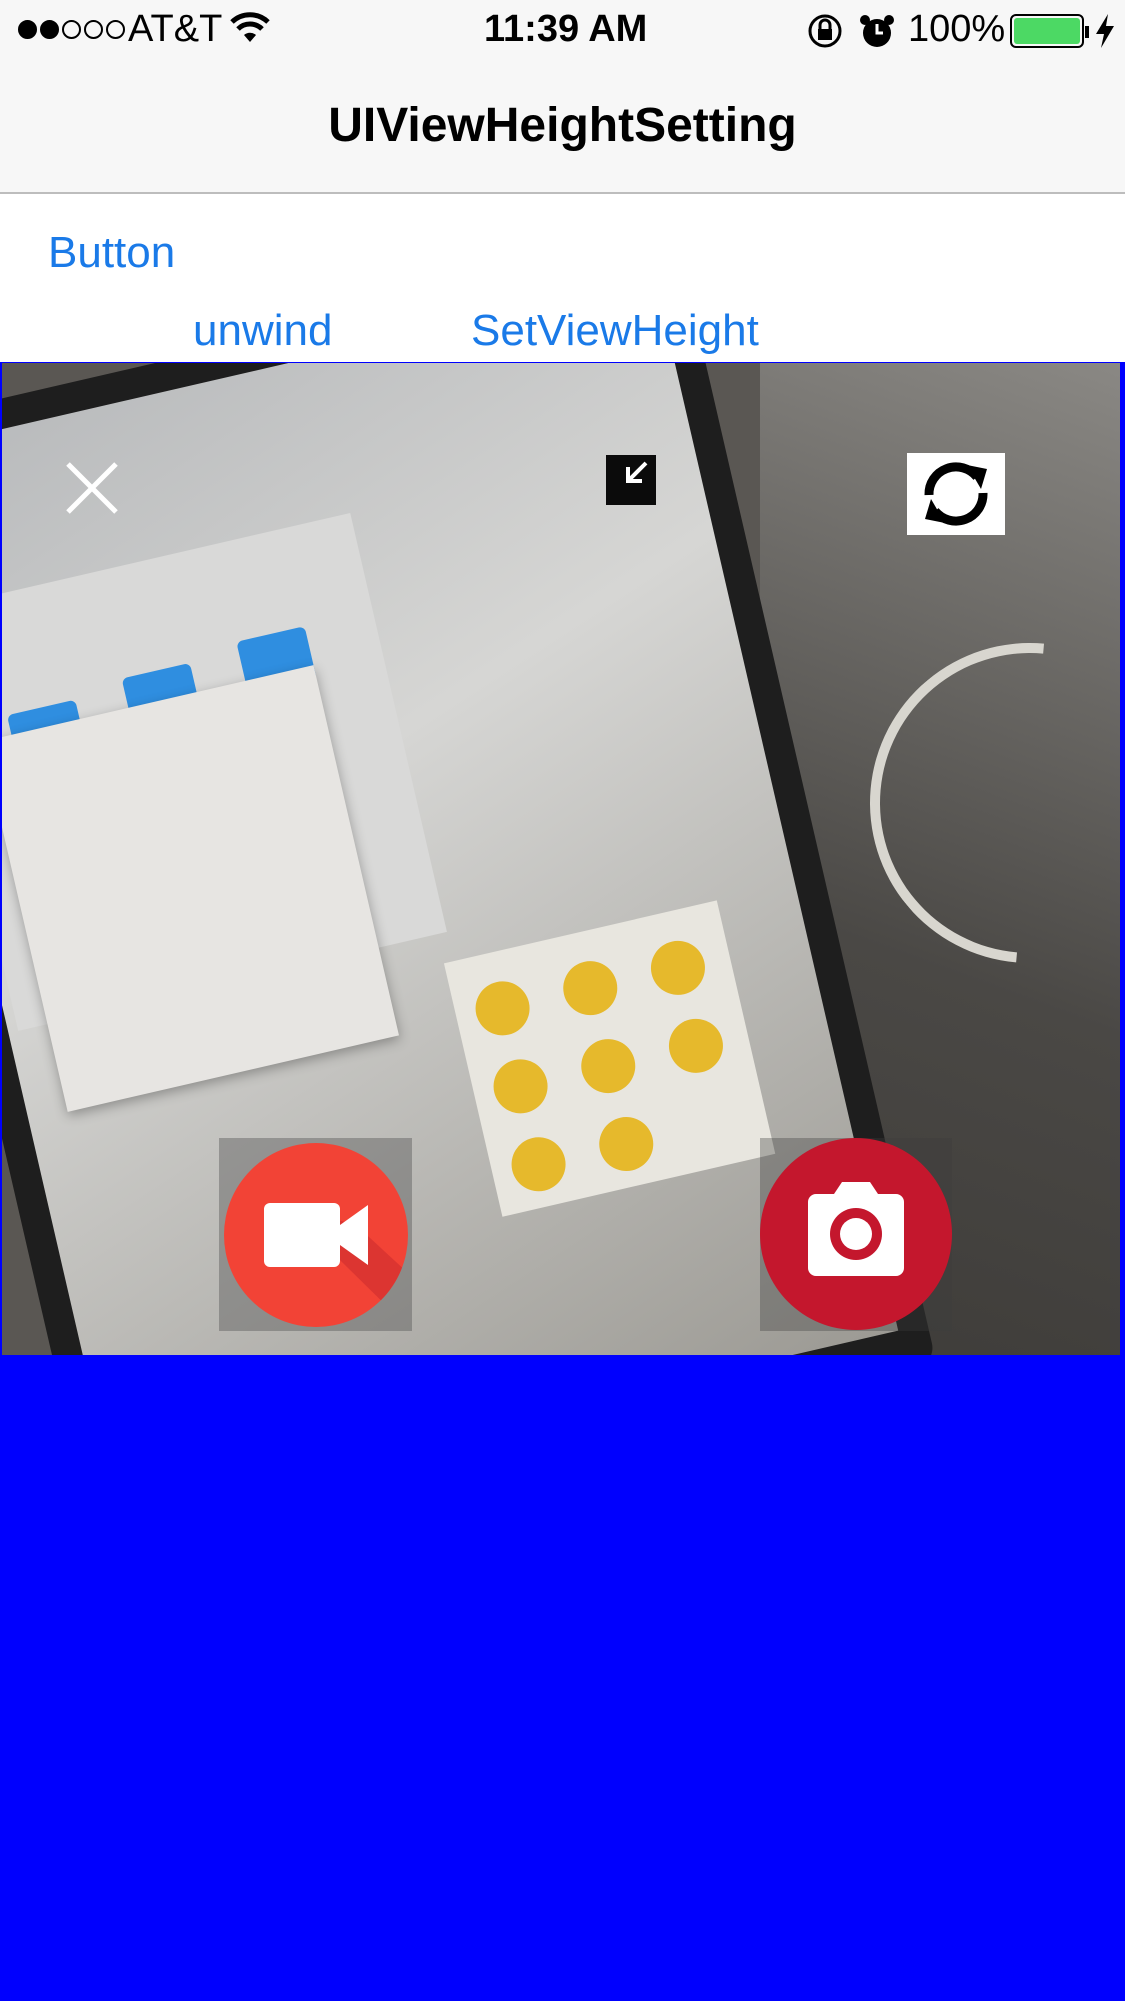  I want to click on navigation-bar: UIViewHeightSetting, so click(562, 128).